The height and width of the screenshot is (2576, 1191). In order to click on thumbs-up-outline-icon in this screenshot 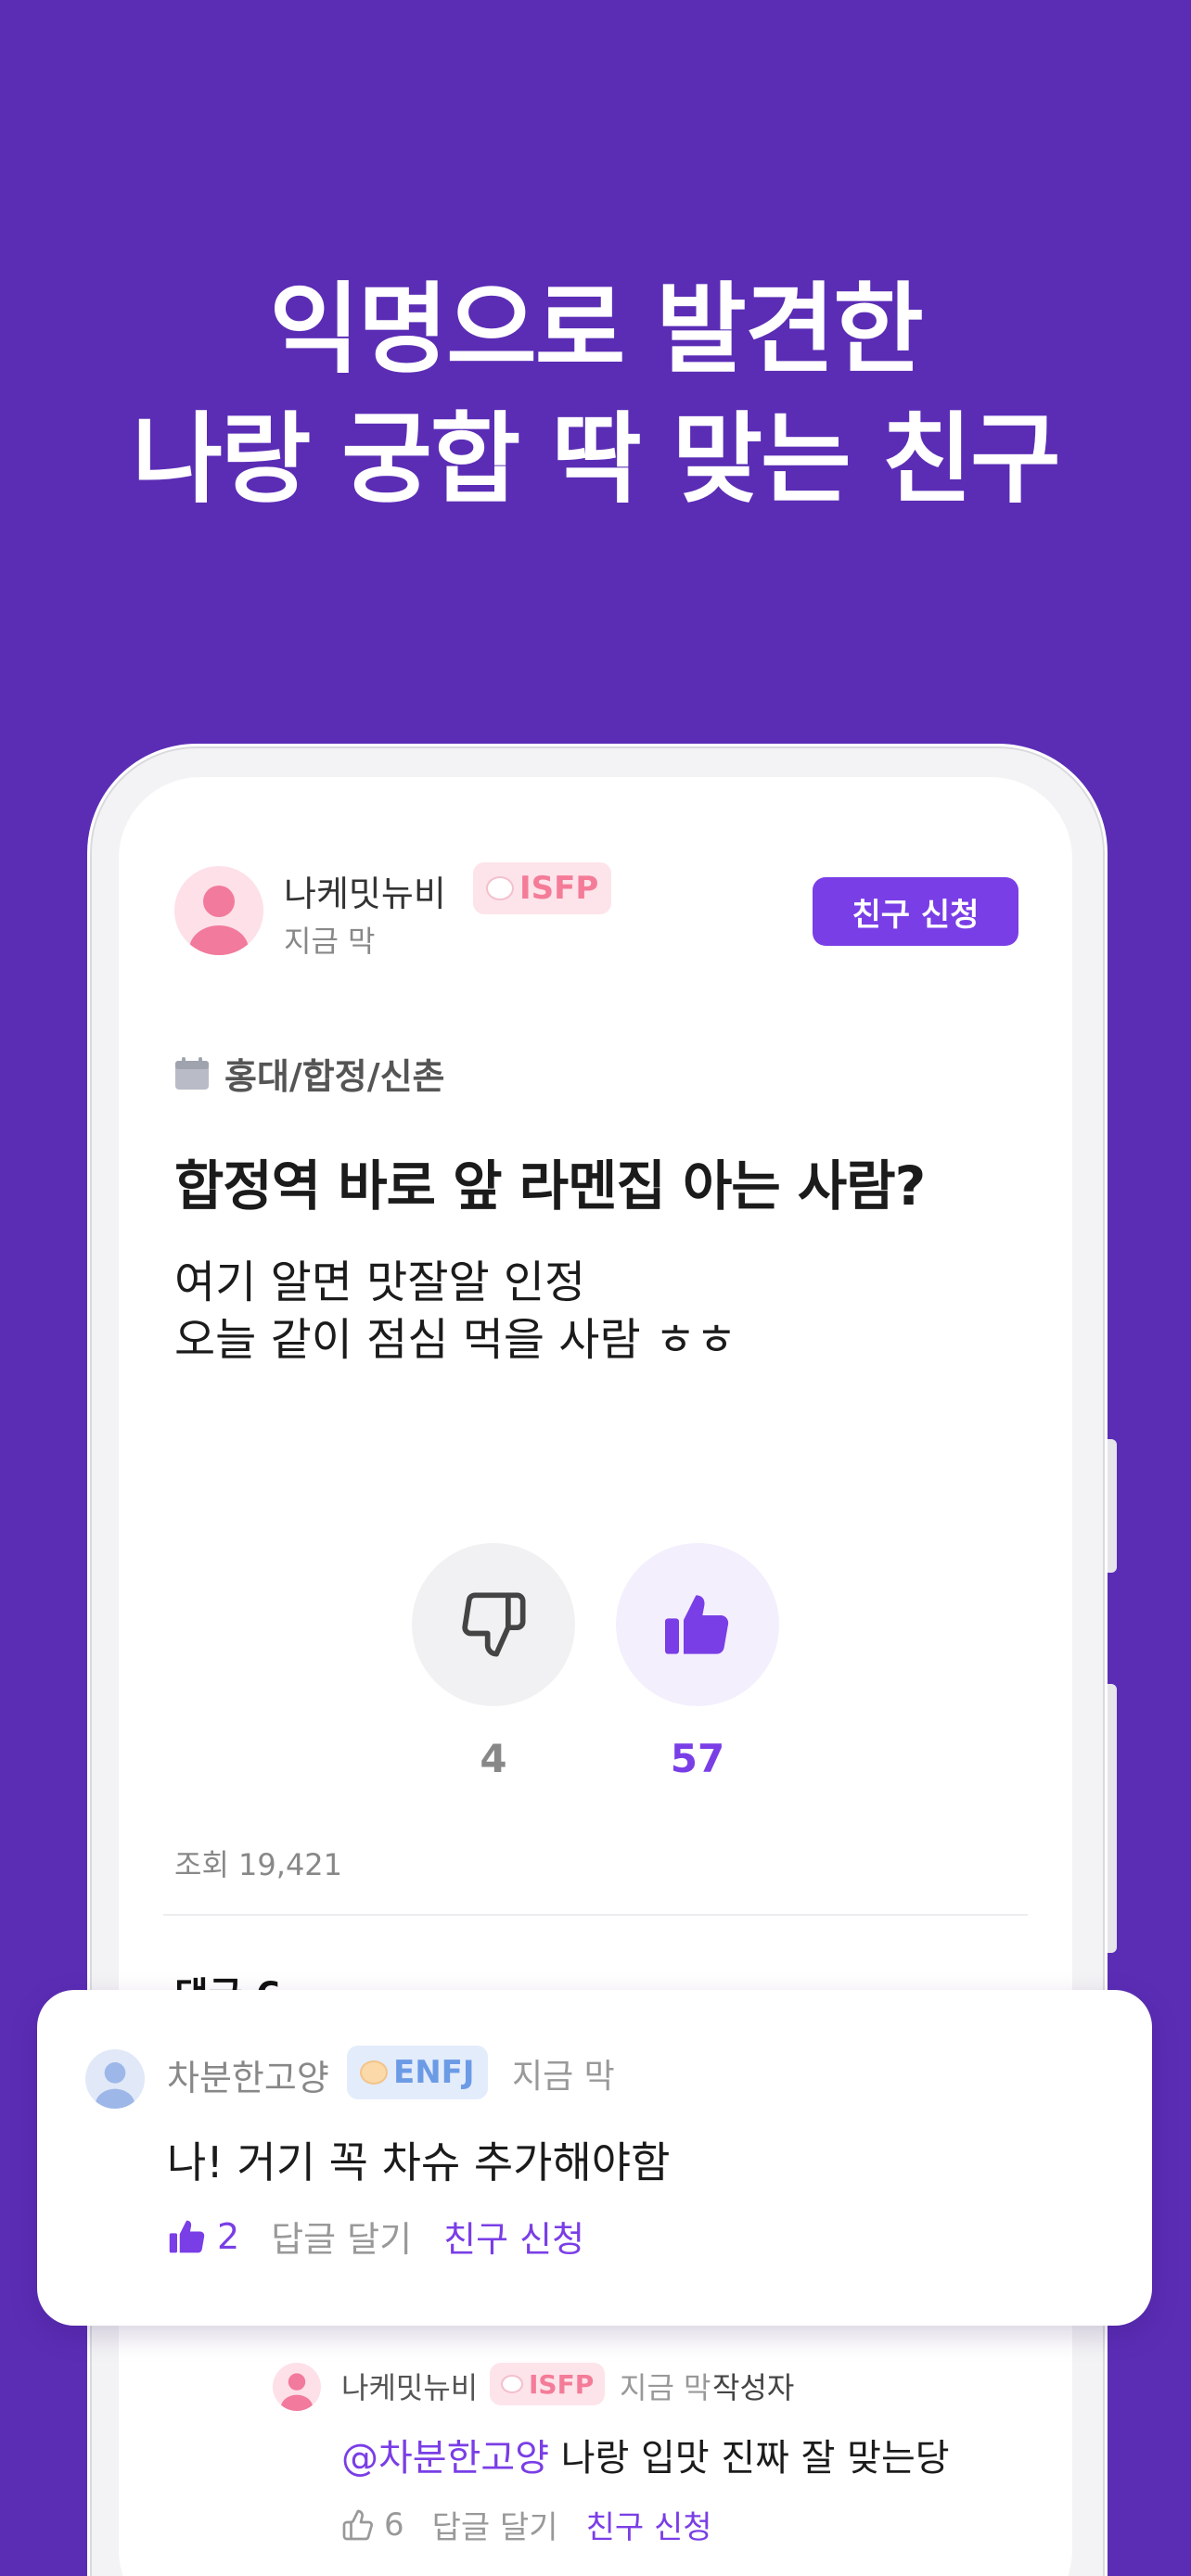, I will do `click(357, 2525)`.